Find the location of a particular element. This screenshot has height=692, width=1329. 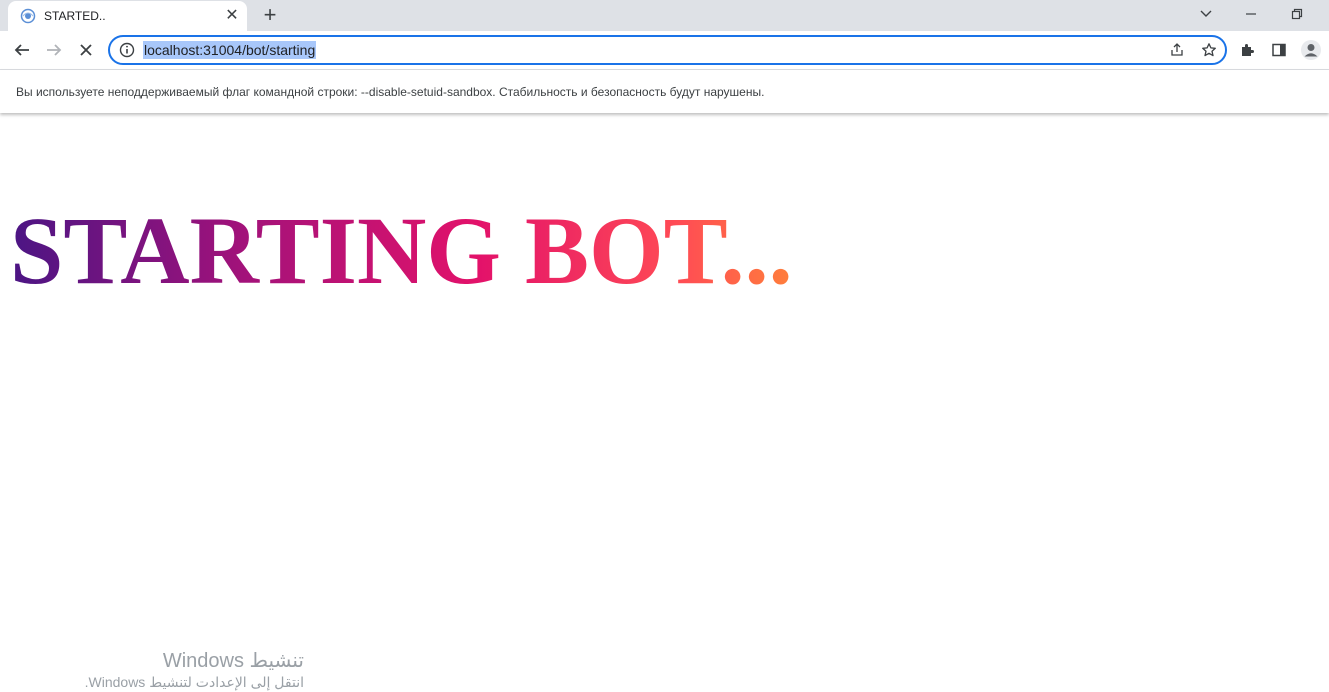

forward-arrow-icon is located at coordinates (54, 50).